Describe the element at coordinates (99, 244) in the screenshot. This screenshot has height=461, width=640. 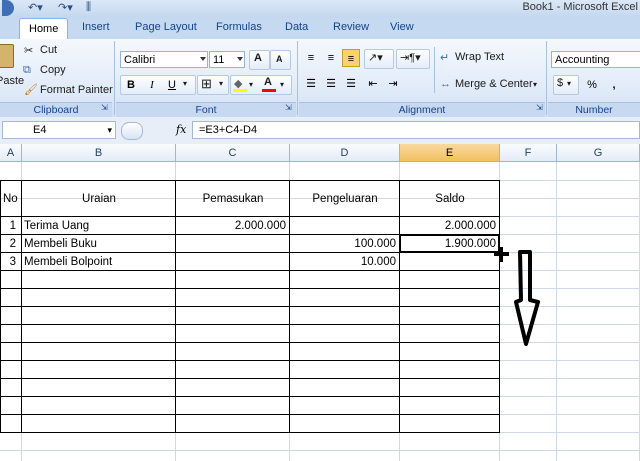
I see `cell-uraian: Membeli Buku` at that location.